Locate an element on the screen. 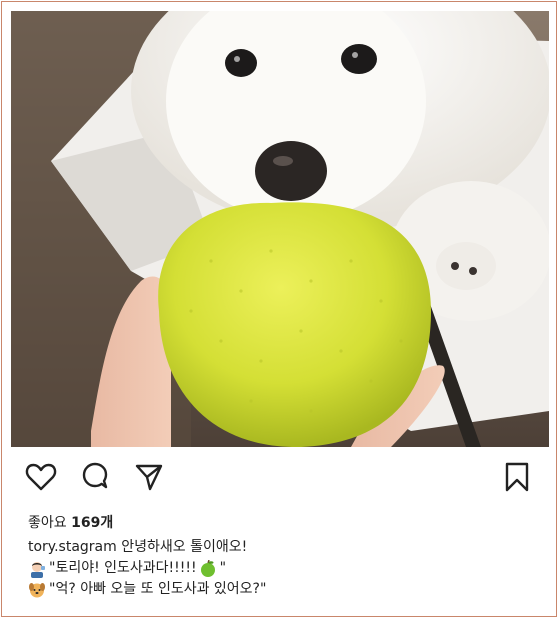 The width and height of the screenshot is (560, 620). post-action-bar is located at coordinates (280, 478).